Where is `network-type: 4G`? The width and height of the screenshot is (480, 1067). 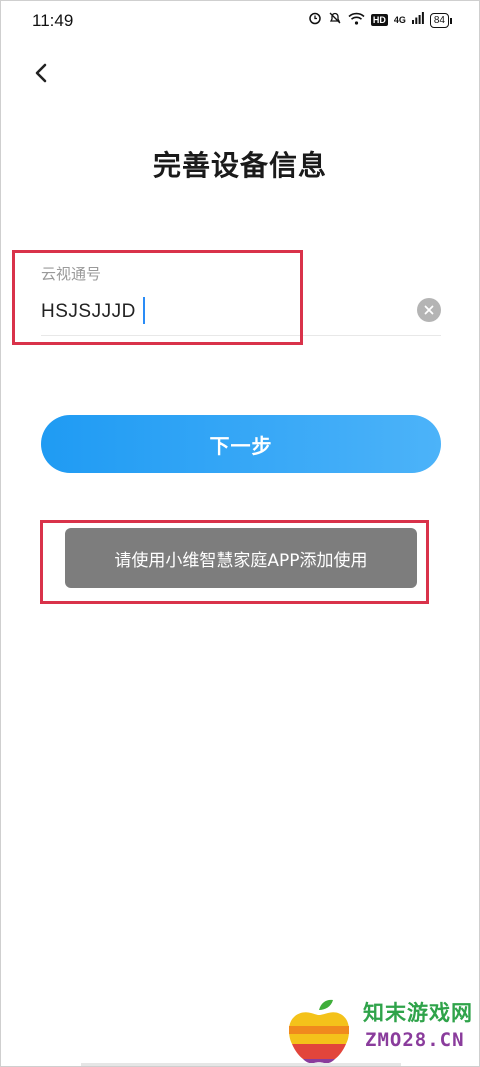 network-type: 4G is located at coordinates (399, 20).